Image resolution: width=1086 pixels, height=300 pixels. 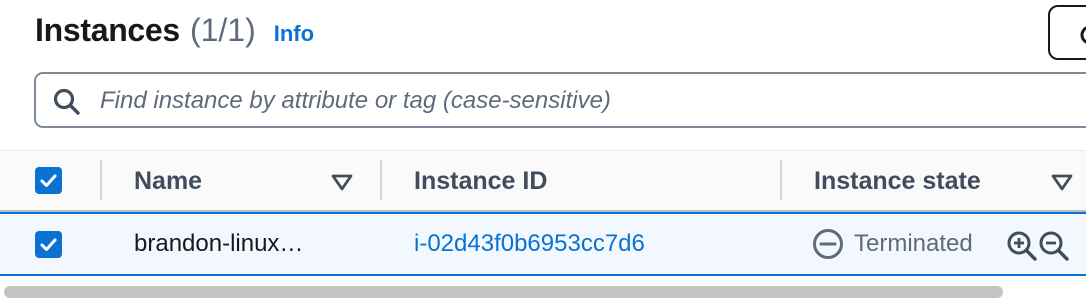 I want to click on column-header-instance-id: Instance ID, so click(x=480, y=181).